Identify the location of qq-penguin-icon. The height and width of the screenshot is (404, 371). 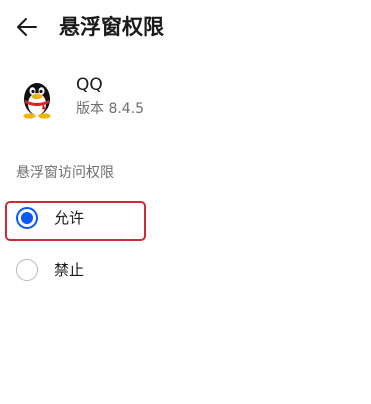
(37, 98).